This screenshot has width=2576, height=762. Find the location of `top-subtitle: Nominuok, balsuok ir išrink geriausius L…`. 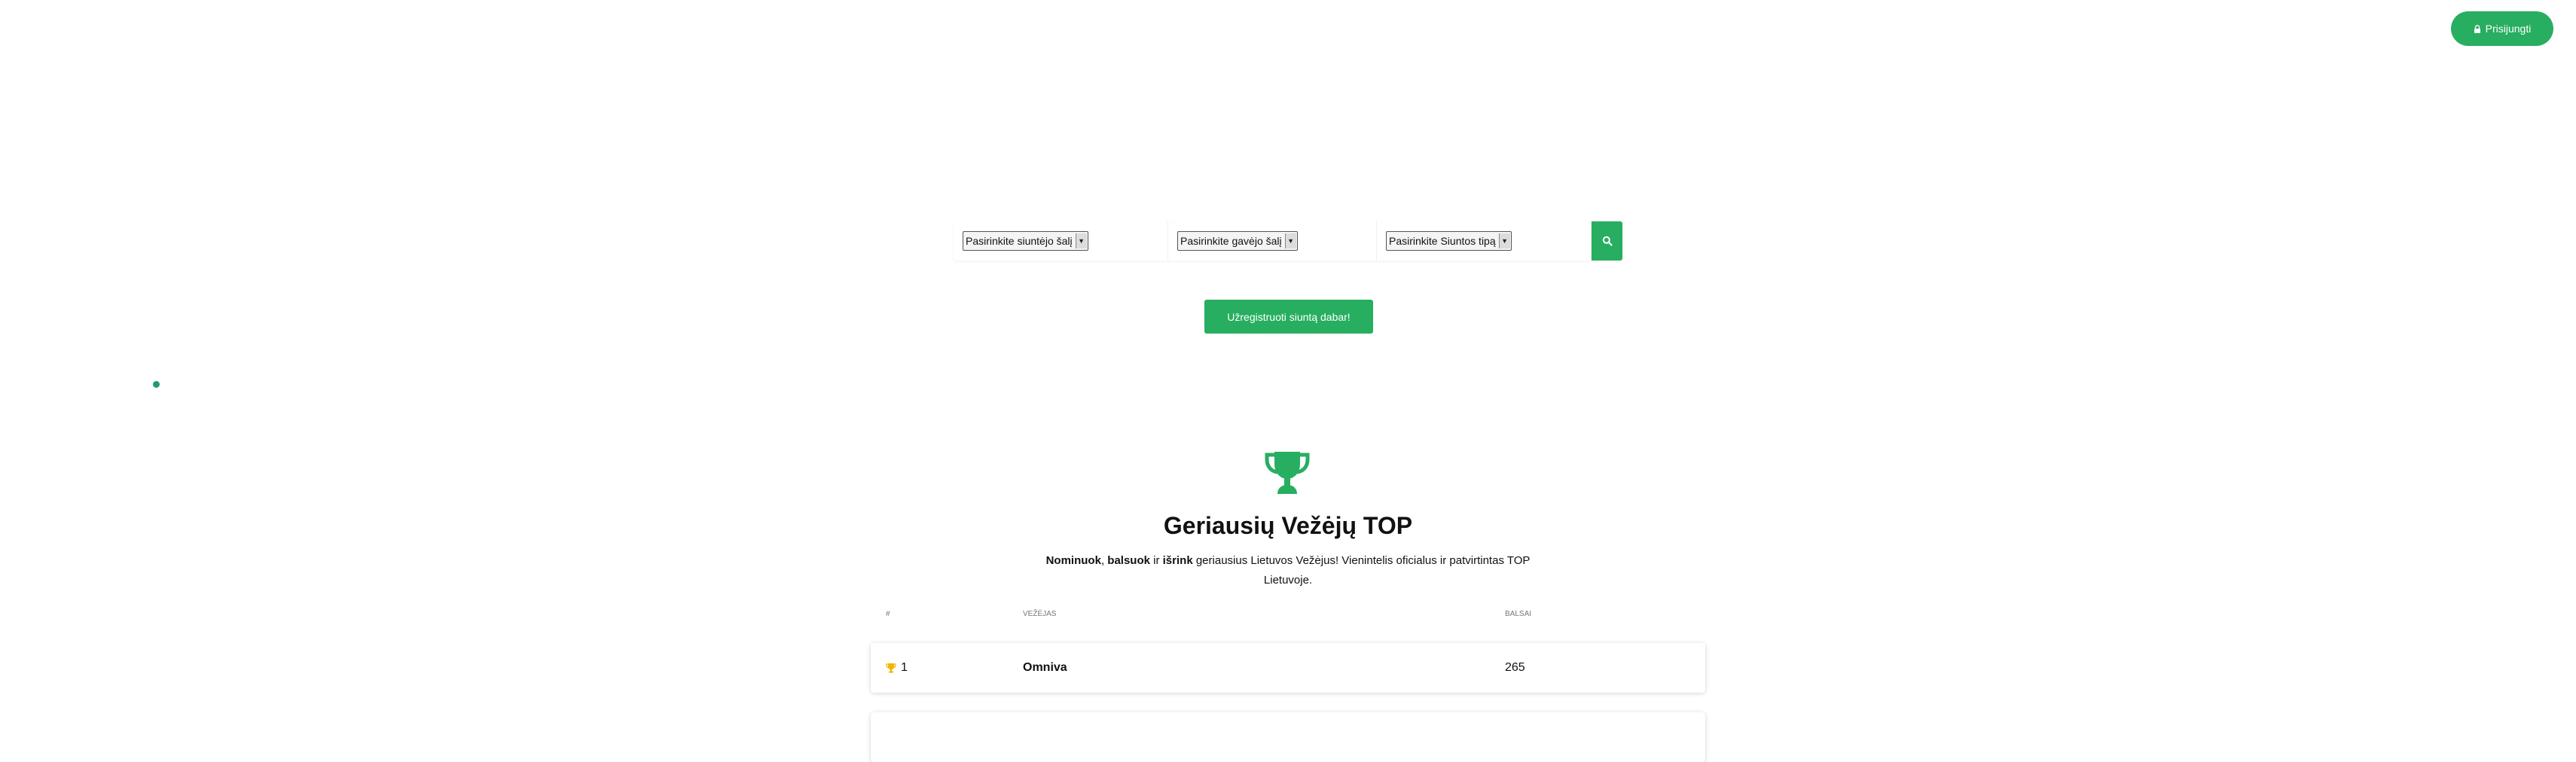

top-subtitle: Nominuok, balsuok ir išrink geriausius L… is located at coordinates (1288, 570).